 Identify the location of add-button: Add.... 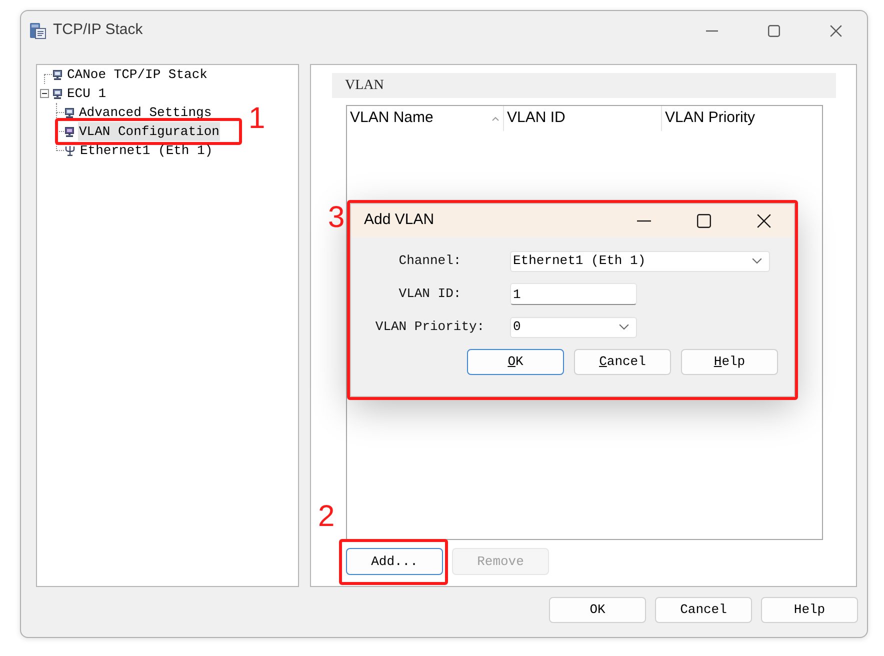
(394, 561).